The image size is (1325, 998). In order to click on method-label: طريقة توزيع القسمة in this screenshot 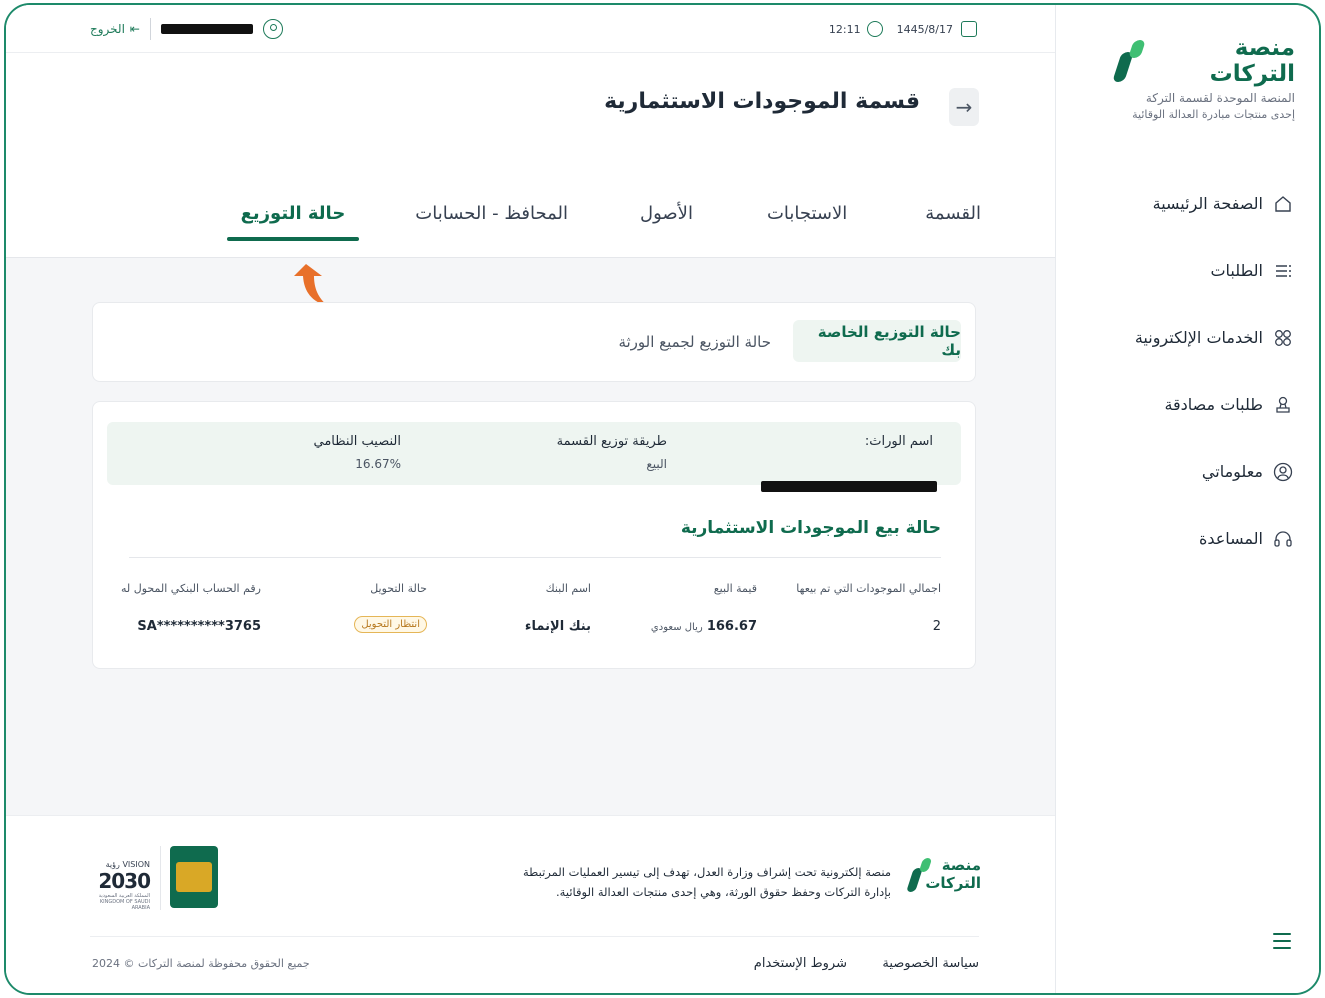, I will do `click(611, 441)`.